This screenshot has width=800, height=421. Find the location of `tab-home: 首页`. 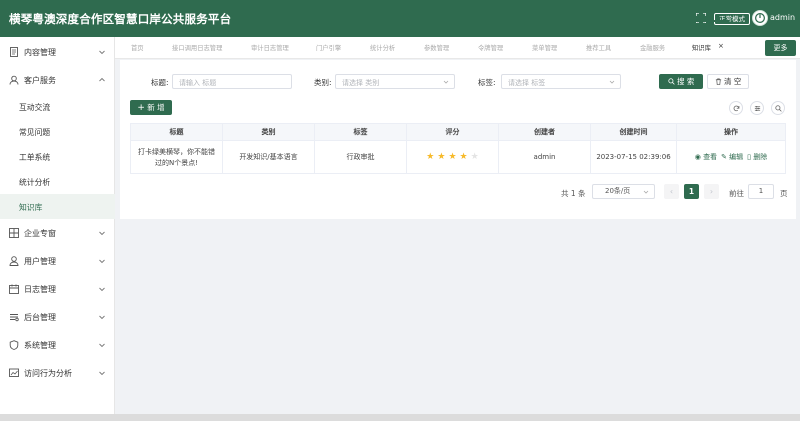

tab-home: 首页 is located at coordinates (137, 47).